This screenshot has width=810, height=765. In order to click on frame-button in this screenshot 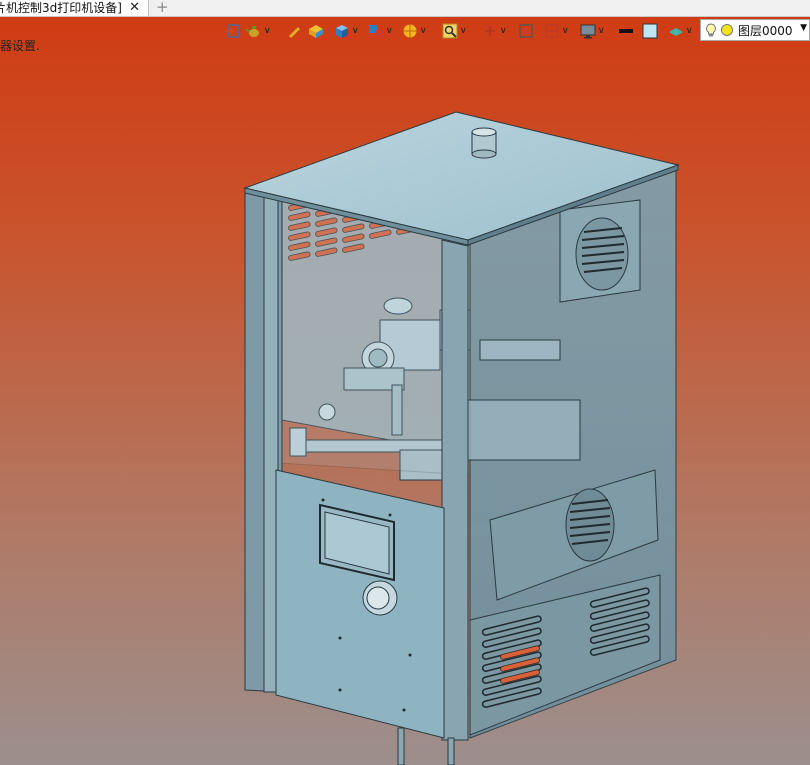, I will do `click(526, 31)`.